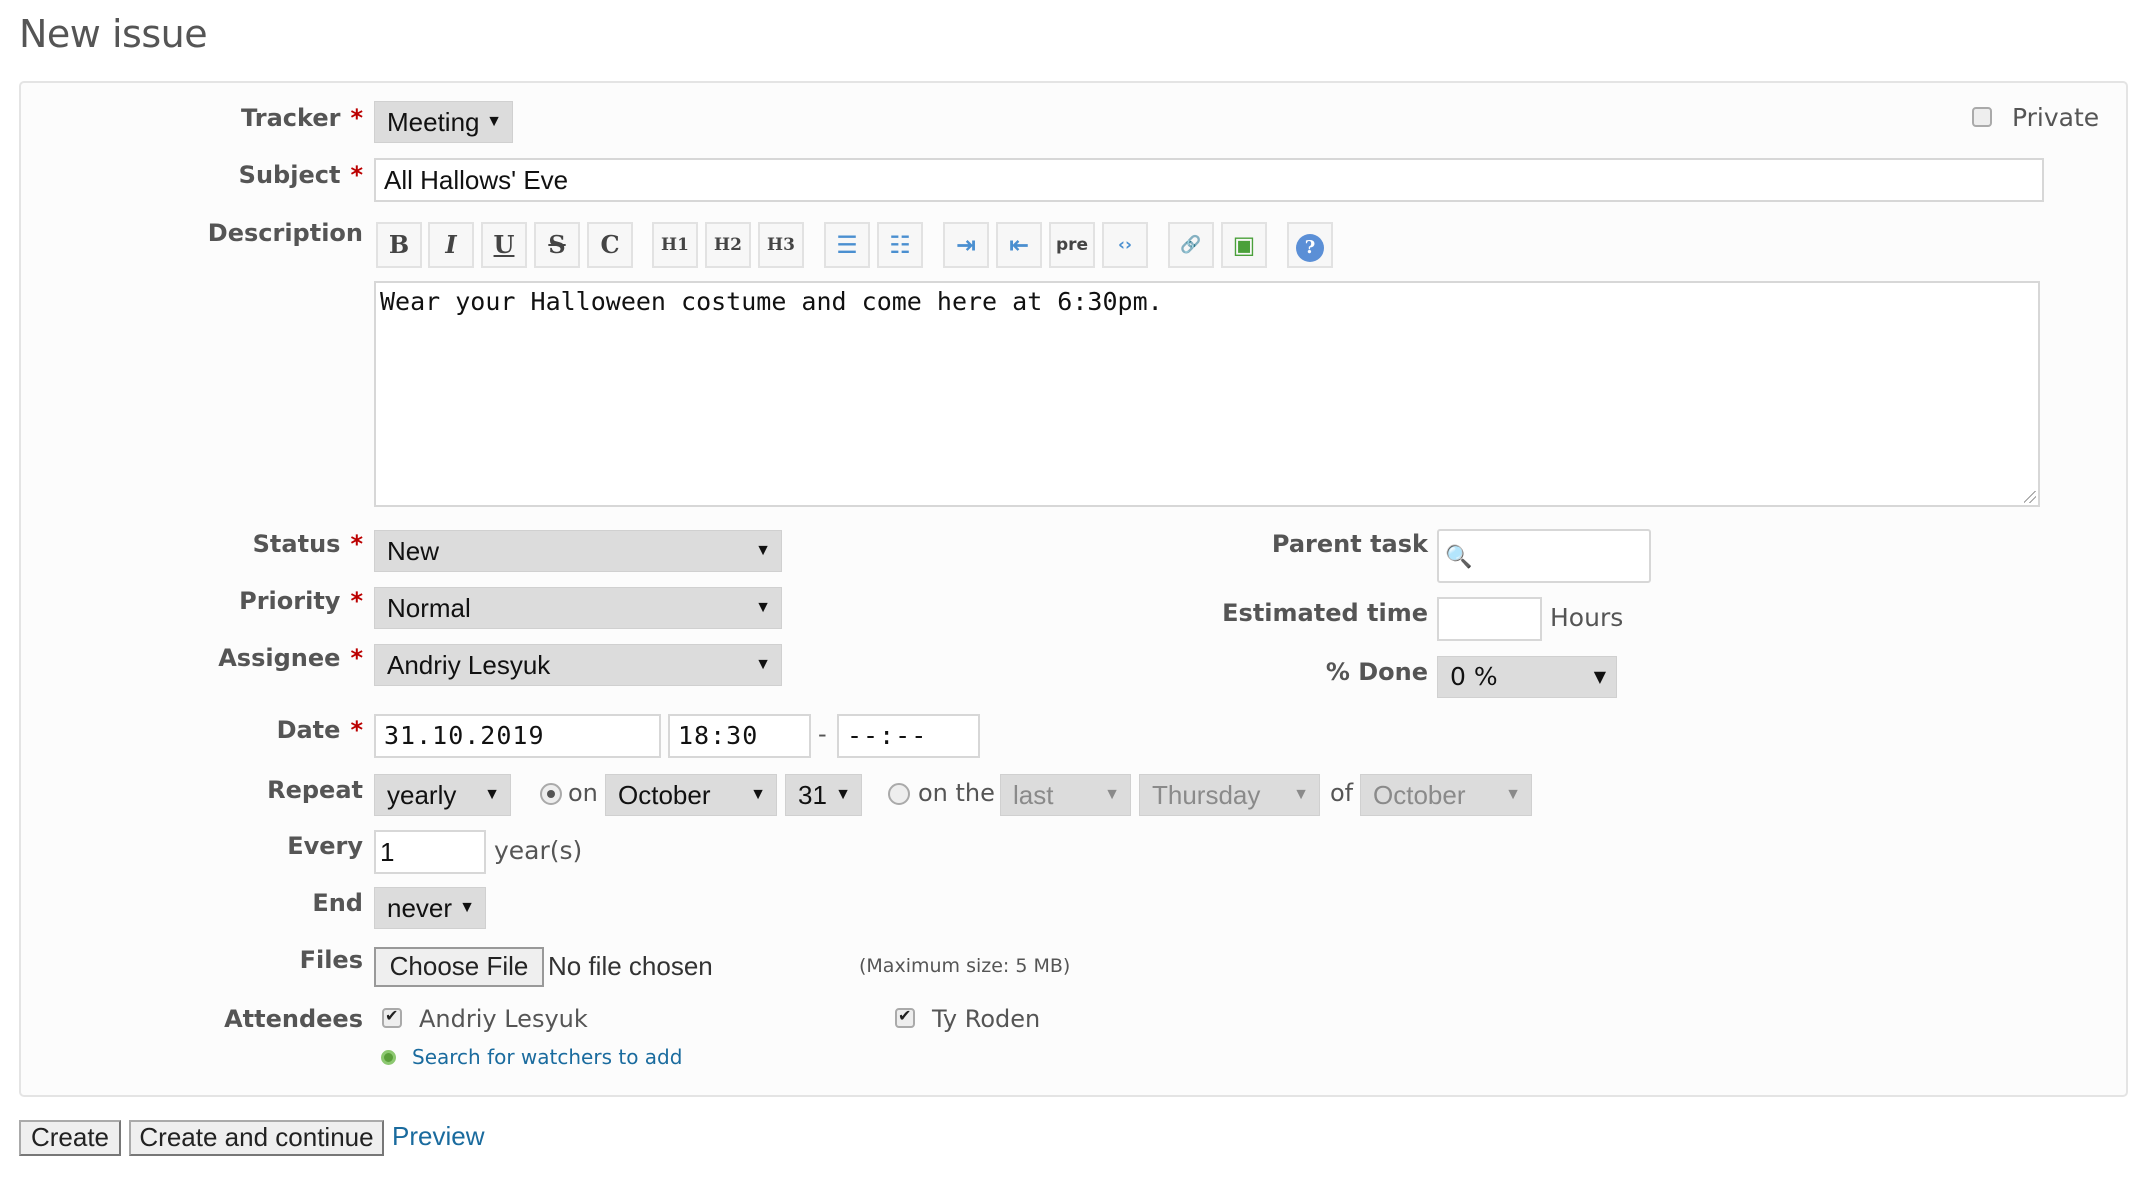  I want to click on repeat-weekday-value: Thursday, so click(1206, 795).